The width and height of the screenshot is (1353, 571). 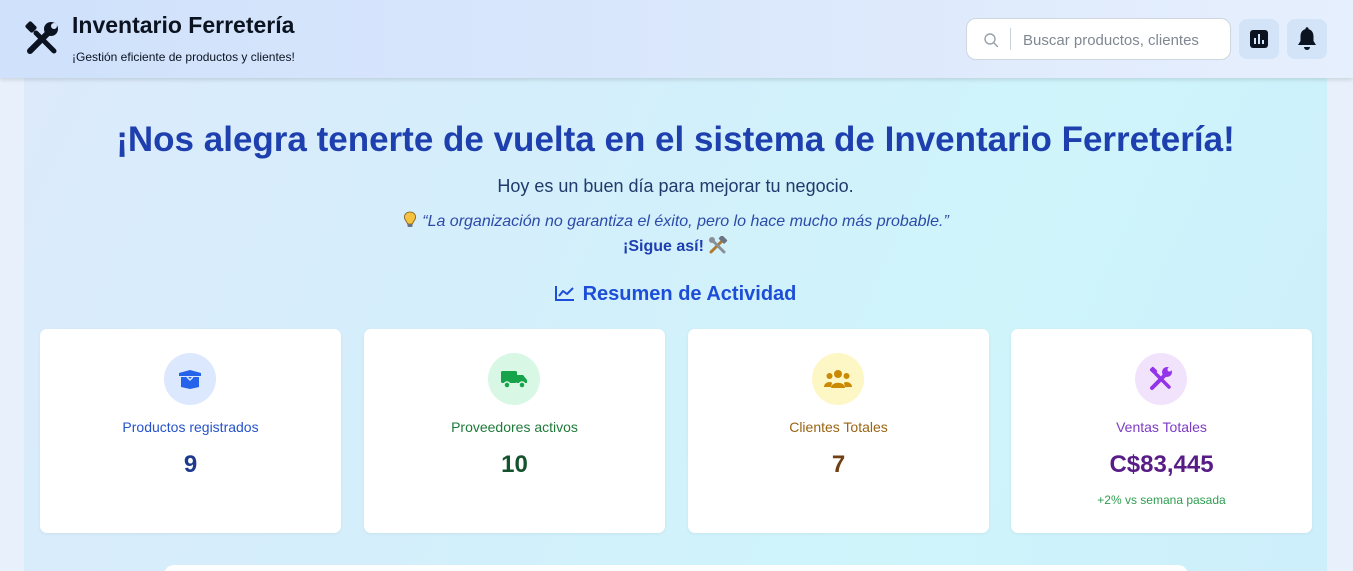 What do you see at coordinates (514, 427) in the screenshot?
I see `card-label: Proveedores activos` at bounding box center [514, 427].